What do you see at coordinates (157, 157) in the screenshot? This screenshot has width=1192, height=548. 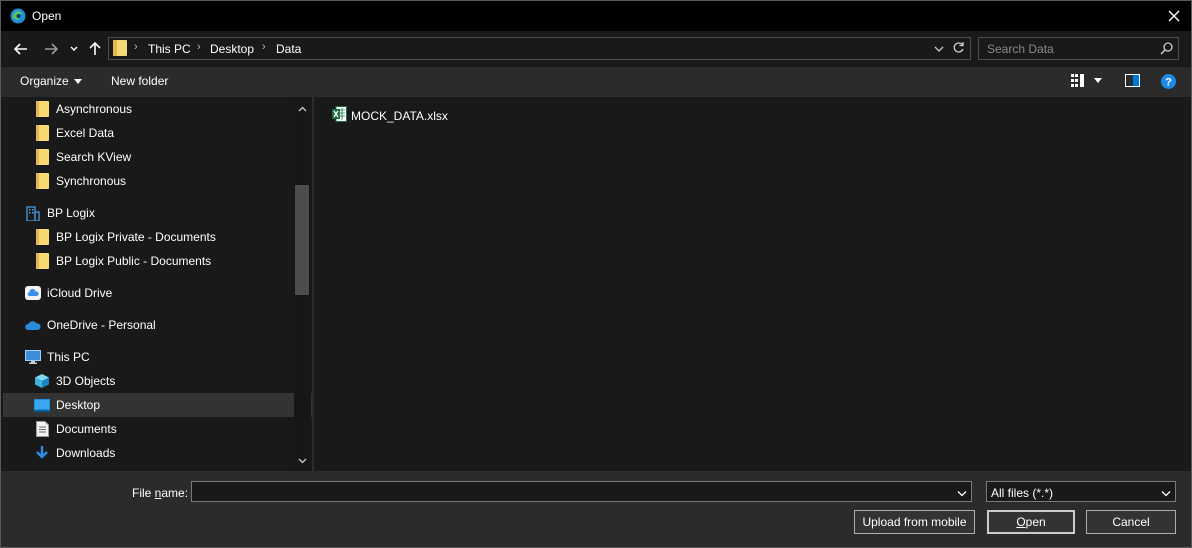 I see `nav-item-search-kview: Search KView` at bounding box center [157, 157].